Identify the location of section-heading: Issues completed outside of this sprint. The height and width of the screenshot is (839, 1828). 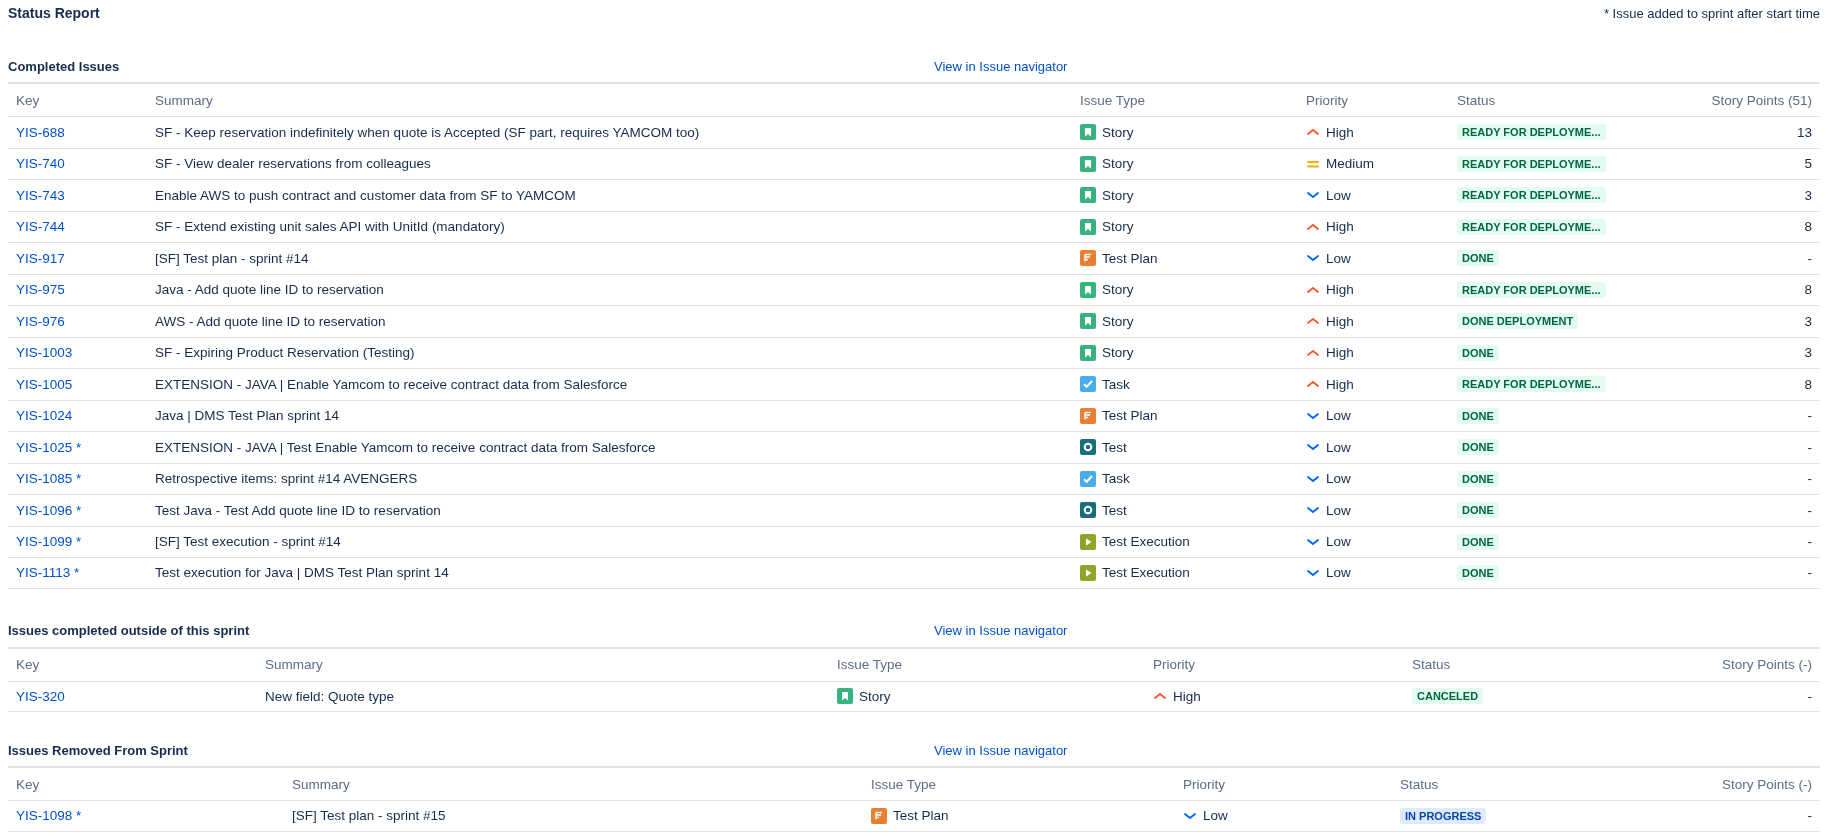
(129, 630).